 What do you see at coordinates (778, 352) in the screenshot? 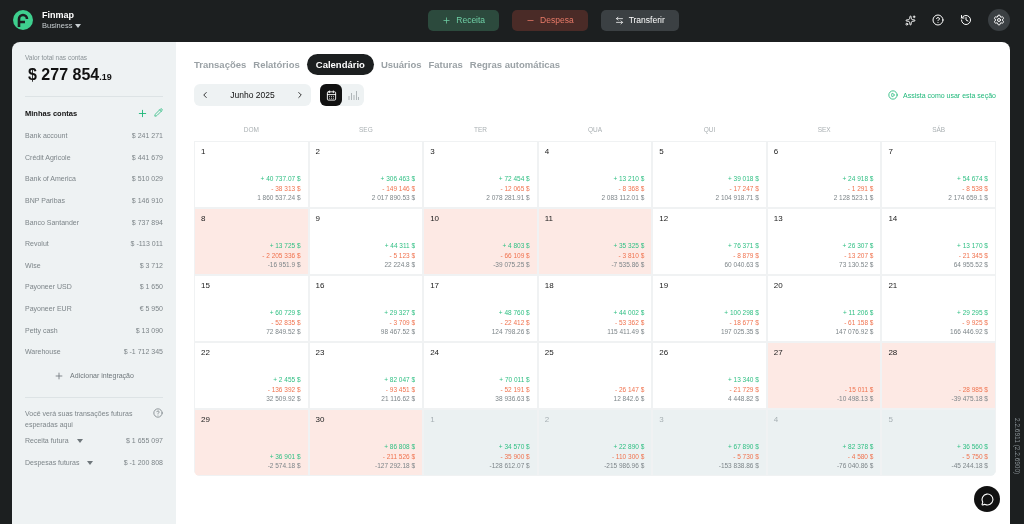
I see `day-number: 27` at bounding box center [778, 352].